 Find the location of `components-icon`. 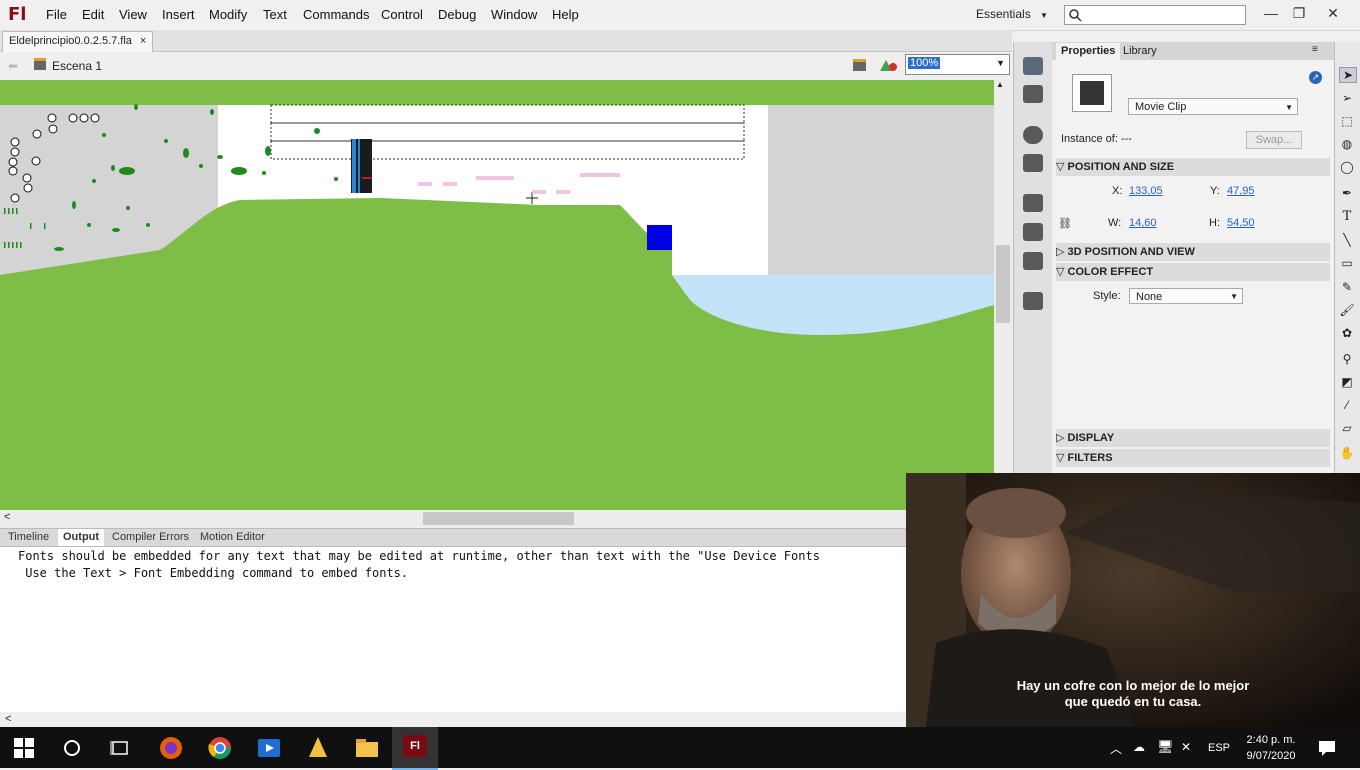

components-icon is located at coordinates (1033, 232).